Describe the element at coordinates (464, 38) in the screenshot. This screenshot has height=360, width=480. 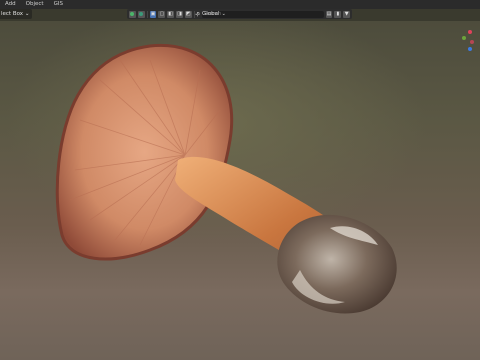
I see `y-axis-icon` at that location.